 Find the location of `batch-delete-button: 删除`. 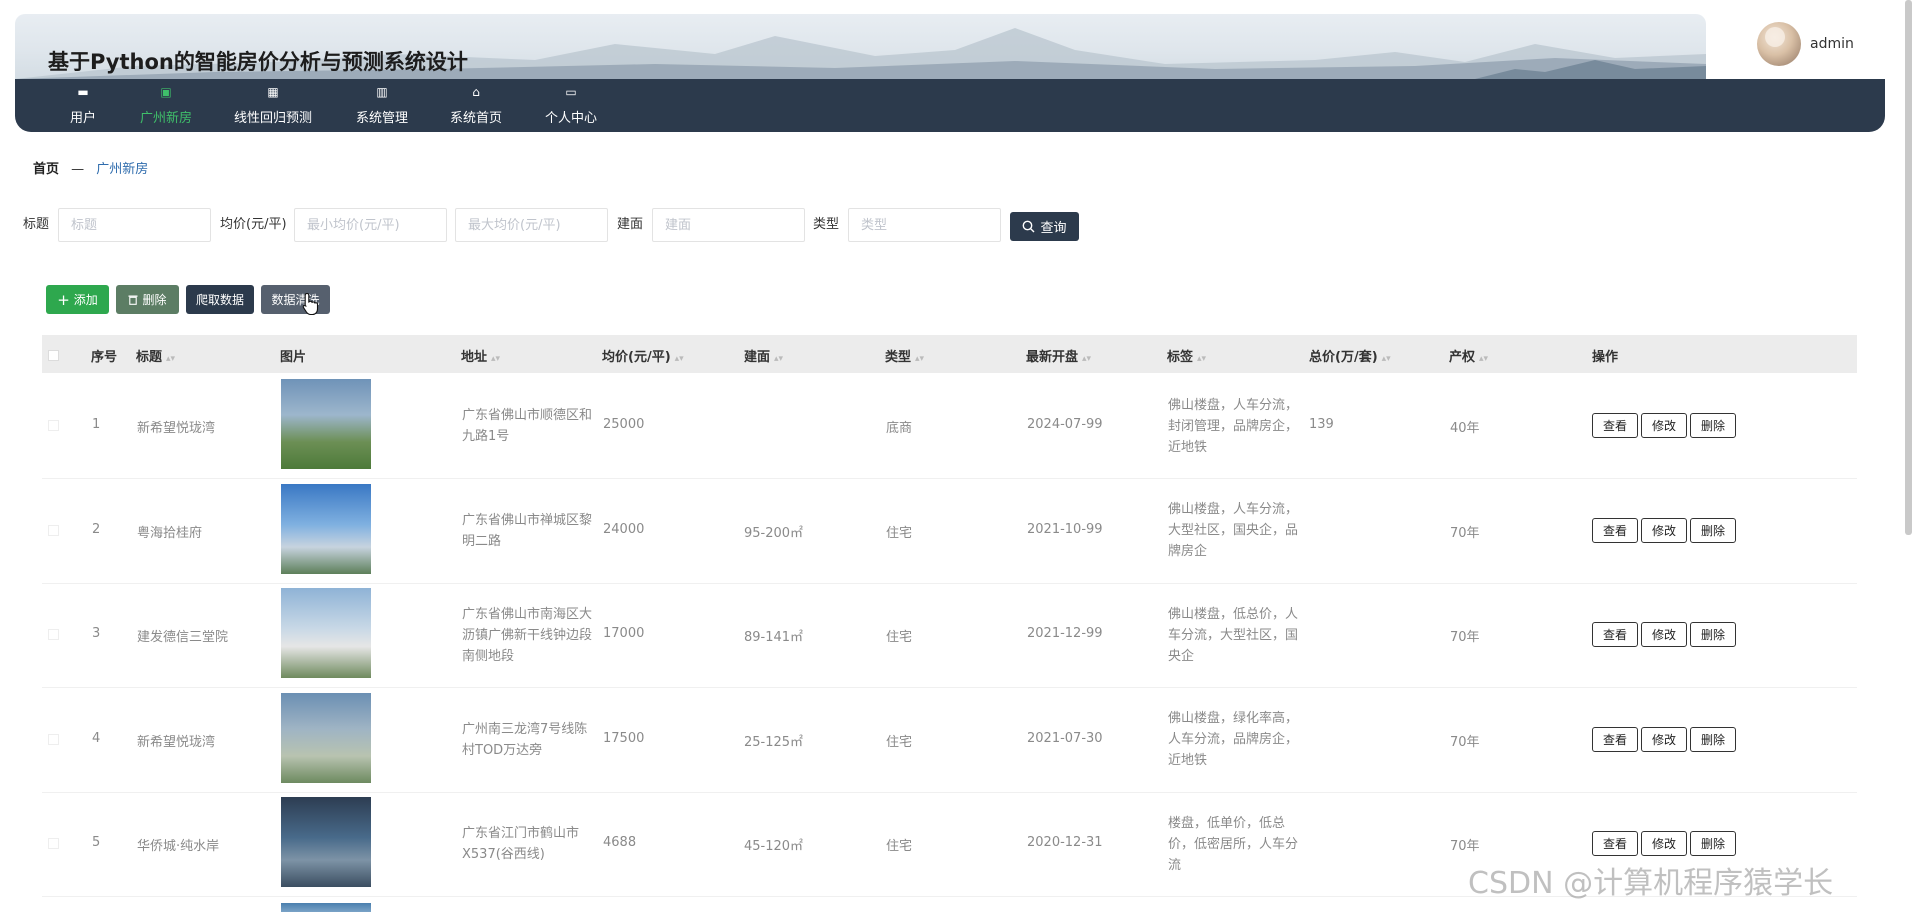

batch-delete-button: 删除 is located at coordinates (147, 299).